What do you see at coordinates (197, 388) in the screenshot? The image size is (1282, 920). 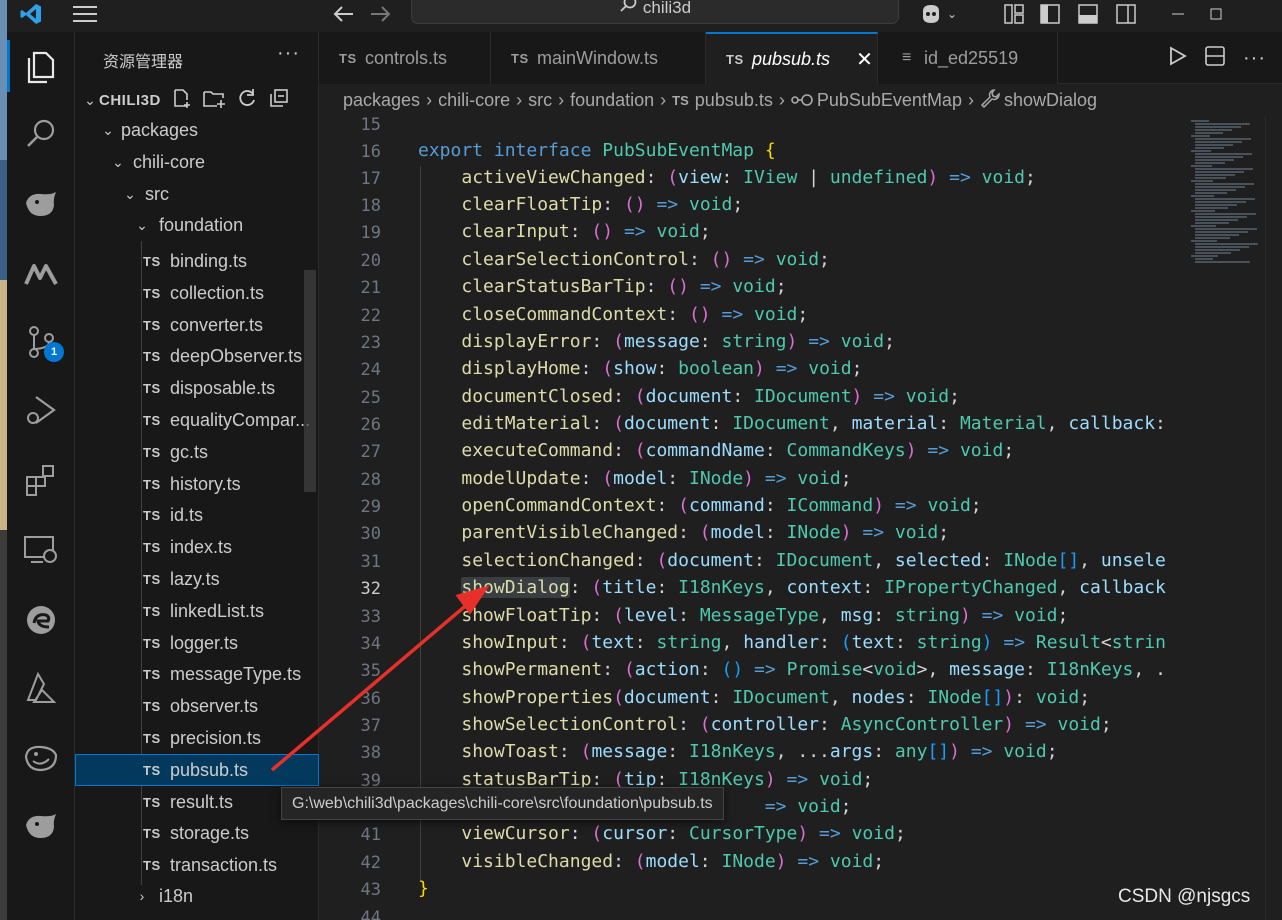 I see `tree-file: TS disposable.ts` at bounding box center [197, 388].